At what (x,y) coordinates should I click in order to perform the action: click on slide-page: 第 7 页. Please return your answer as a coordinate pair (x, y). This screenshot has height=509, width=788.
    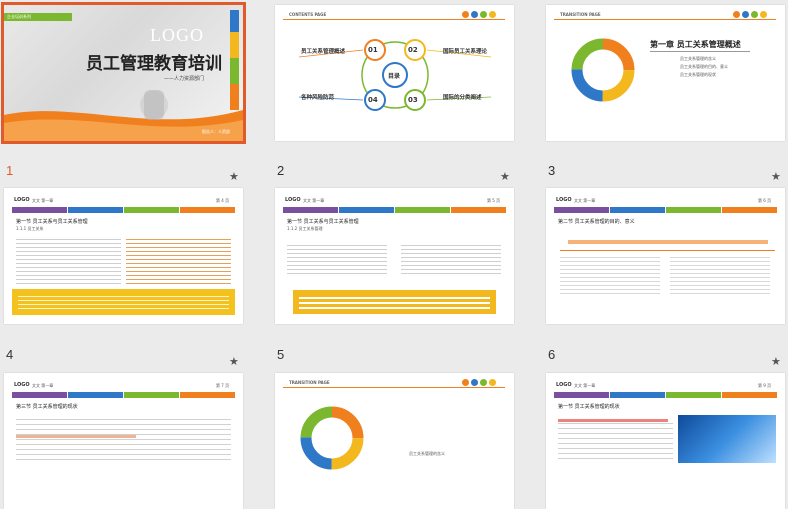
    Looking at the image, I should click on (223, 385).